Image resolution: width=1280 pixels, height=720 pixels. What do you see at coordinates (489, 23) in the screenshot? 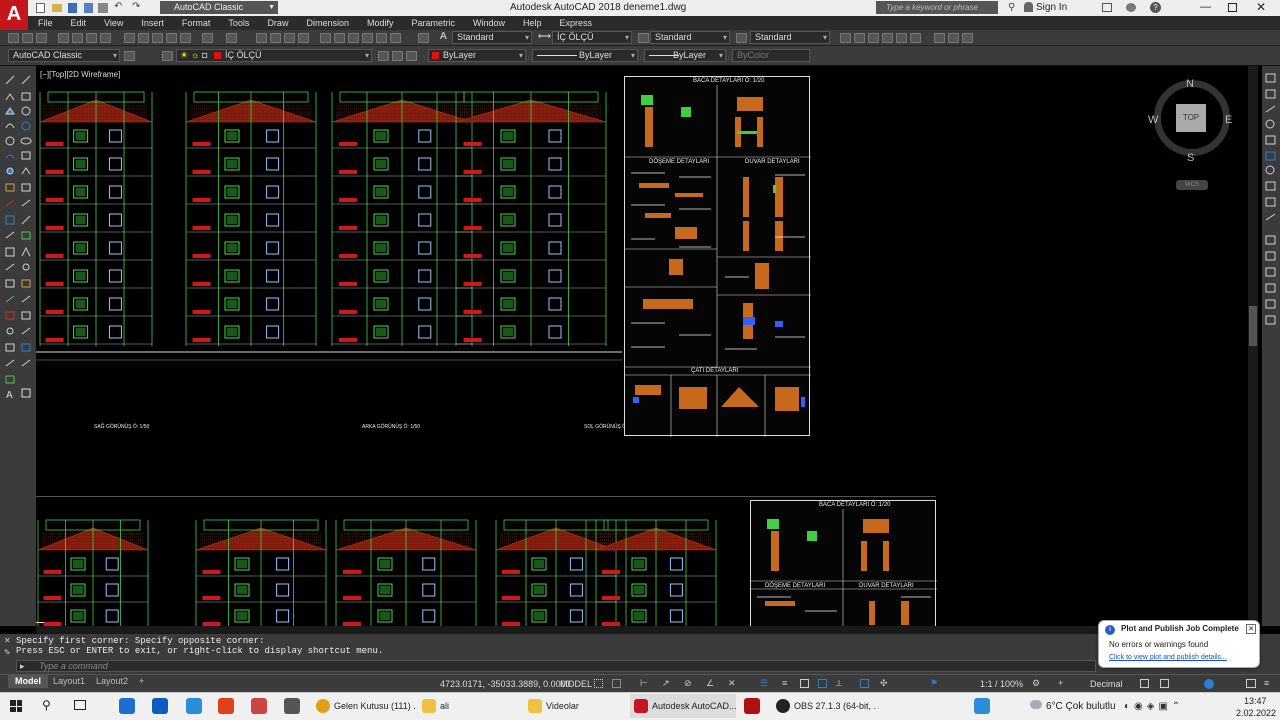
I see `menu-window: Window` at bounding box center [489, 23].